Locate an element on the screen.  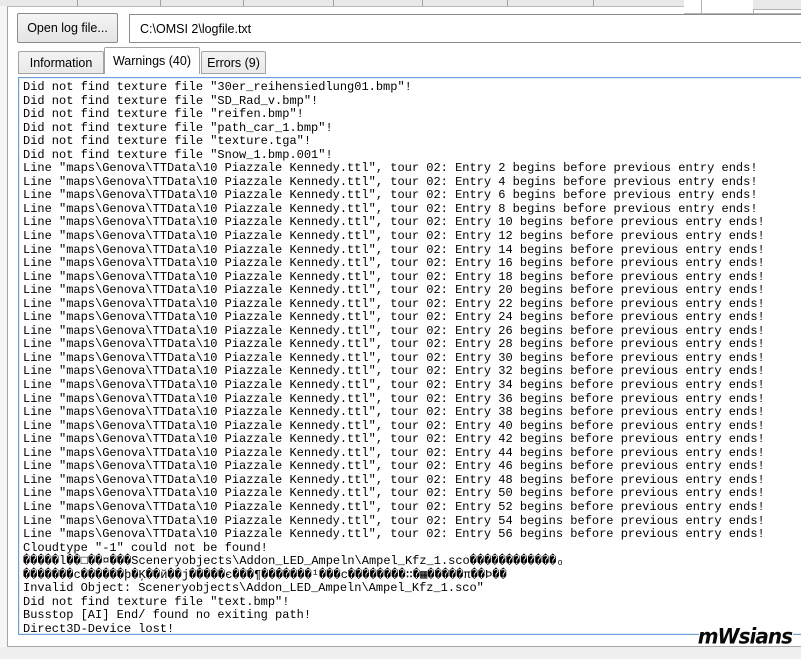
log-file-path-input: C:\OMSI 2\logfile.txt is located at coordinates (465, 28).